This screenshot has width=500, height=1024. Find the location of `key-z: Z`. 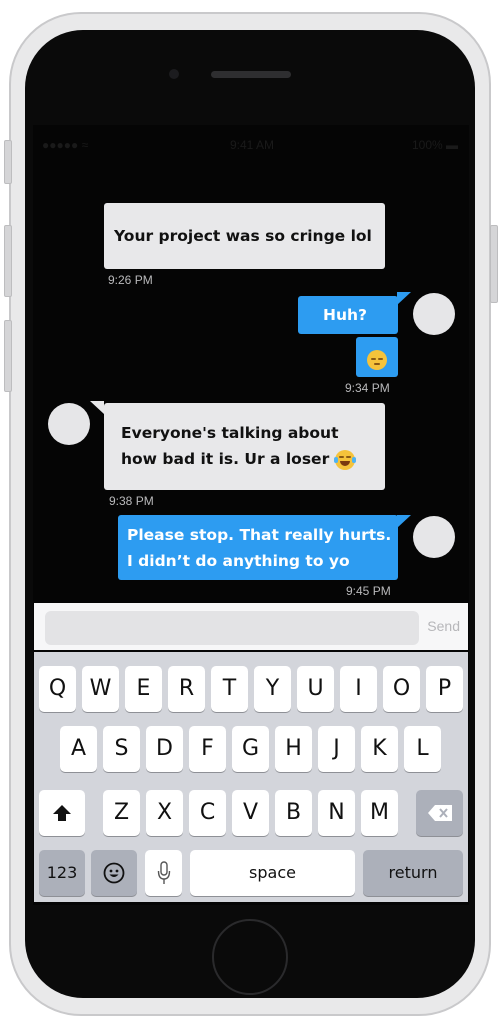

key-z: Z is located at coordinates (121, 813).